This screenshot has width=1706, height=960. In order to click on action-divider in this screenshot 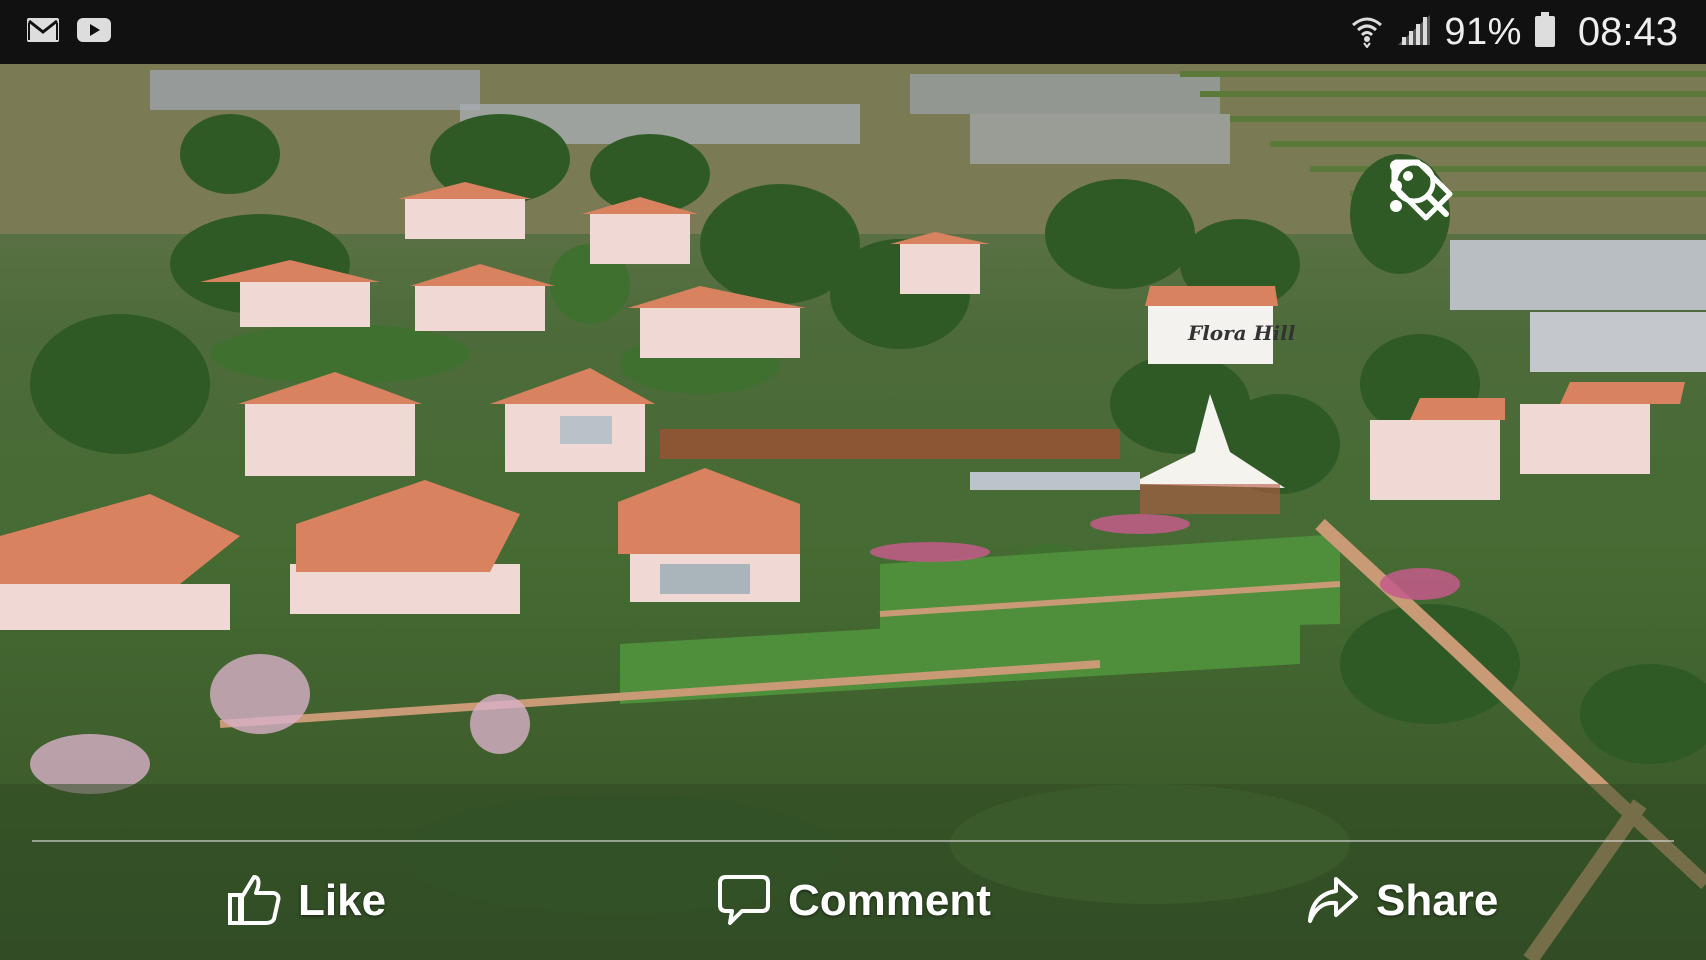, I will do `click(853, 841)`.